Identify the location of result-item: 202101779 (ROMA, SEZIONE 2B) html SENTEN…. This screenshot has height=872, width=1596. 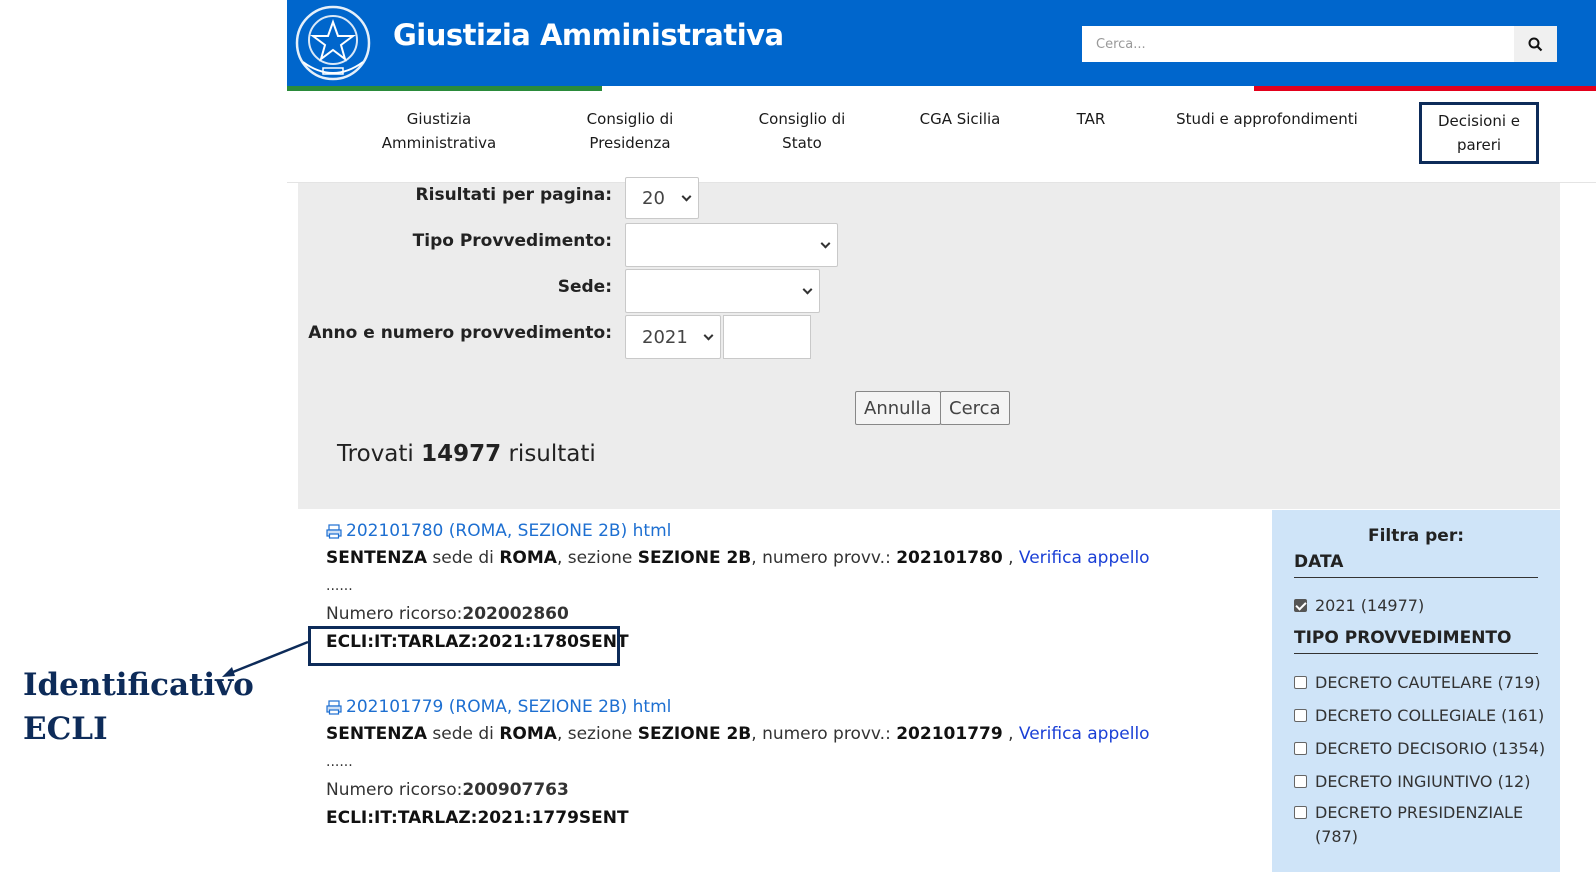
(766, 763).